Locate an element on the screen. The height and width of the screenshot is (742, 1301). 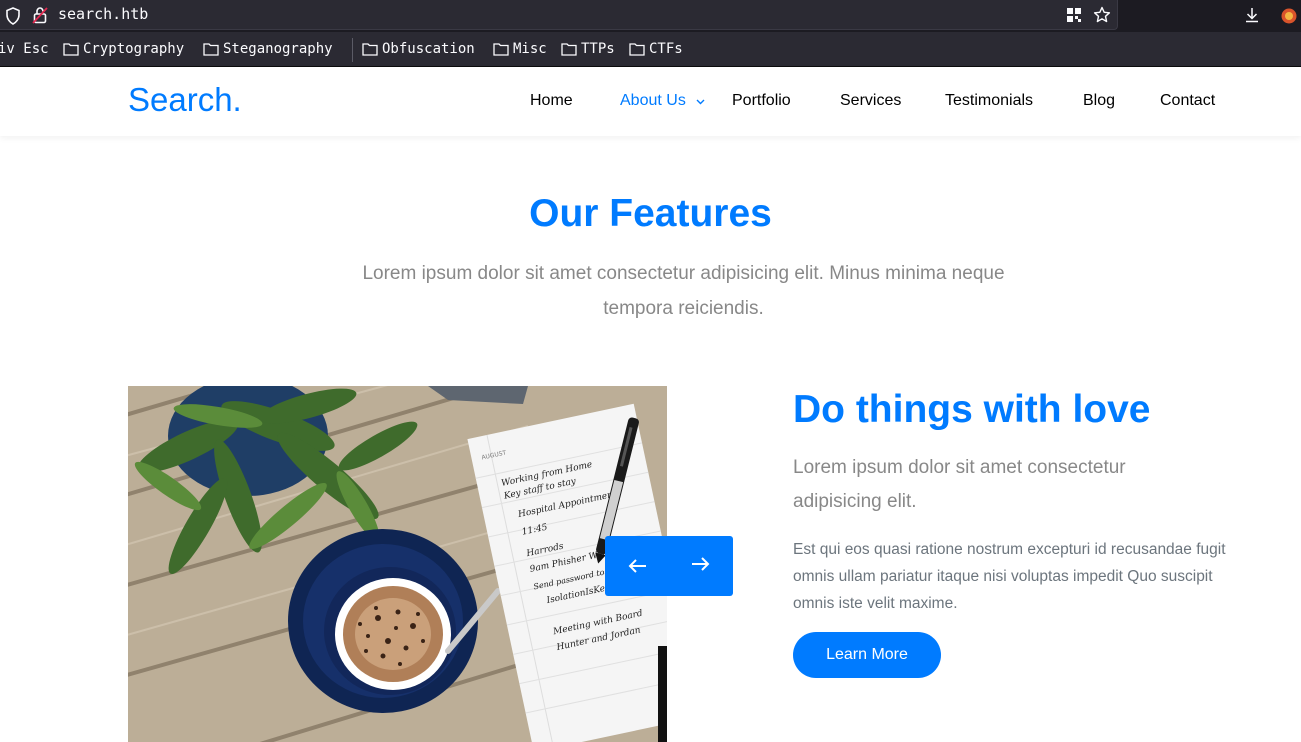
bookmark-label: Steganography is located at coordinates (278, 49).